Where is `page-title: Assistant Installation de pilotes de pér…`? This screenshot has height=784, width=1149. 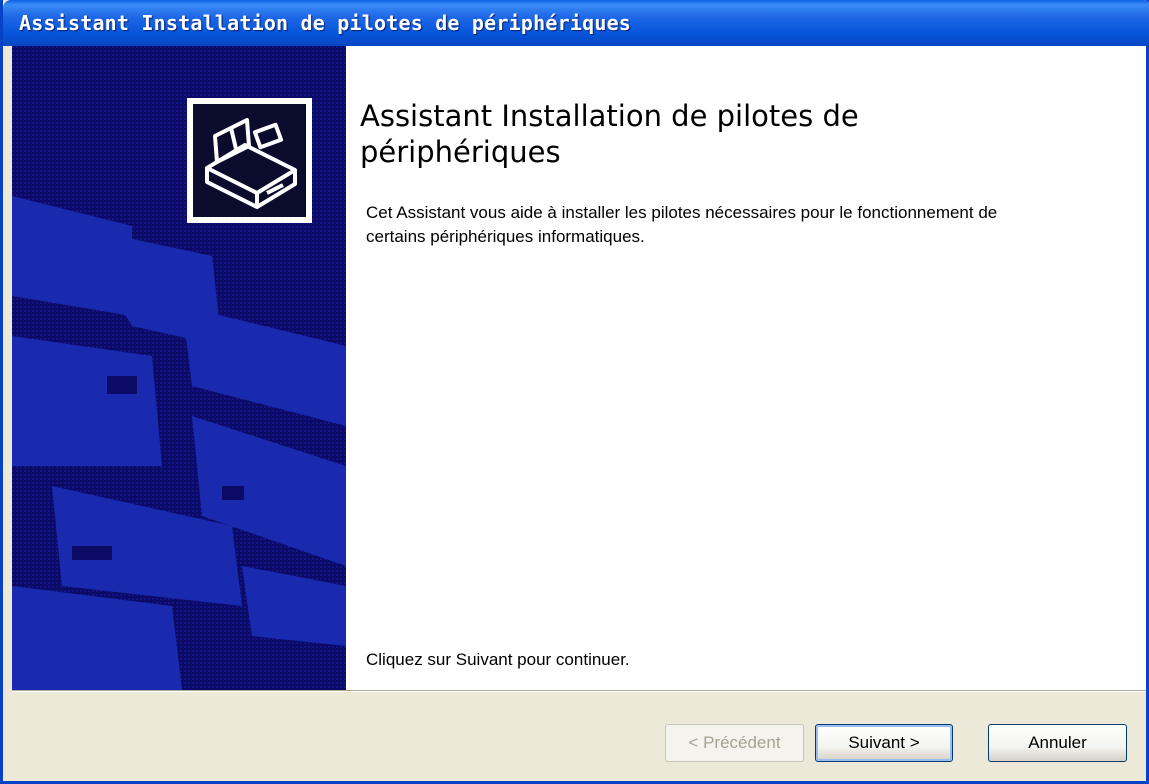 page-title: Assistant Installation de pilotes de pér… is located at coordinates (609, 134).